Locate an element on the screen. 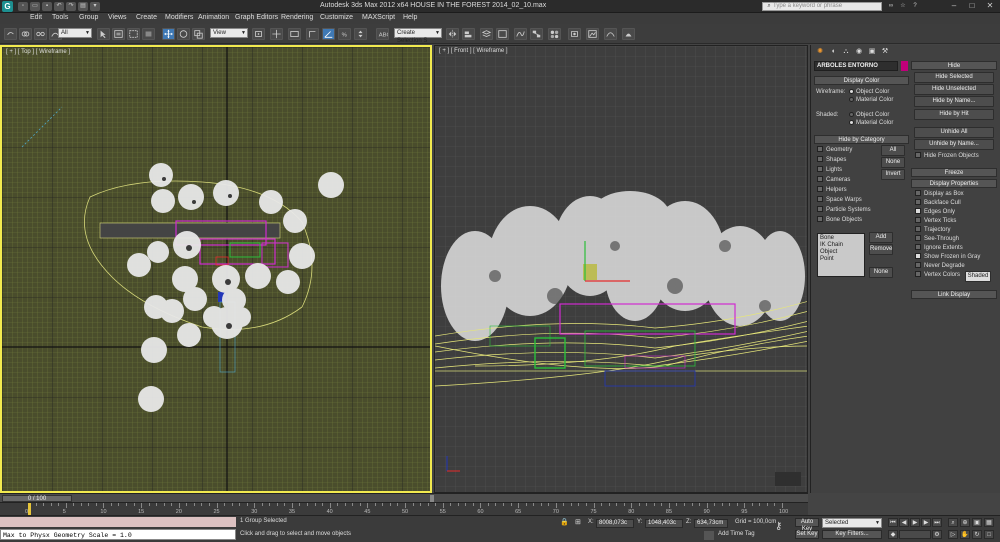 Image resolution: width=1000 pixels, height=542 pixels. time-slider-knob: 0 / 100 is located at coordinates (37, 498).